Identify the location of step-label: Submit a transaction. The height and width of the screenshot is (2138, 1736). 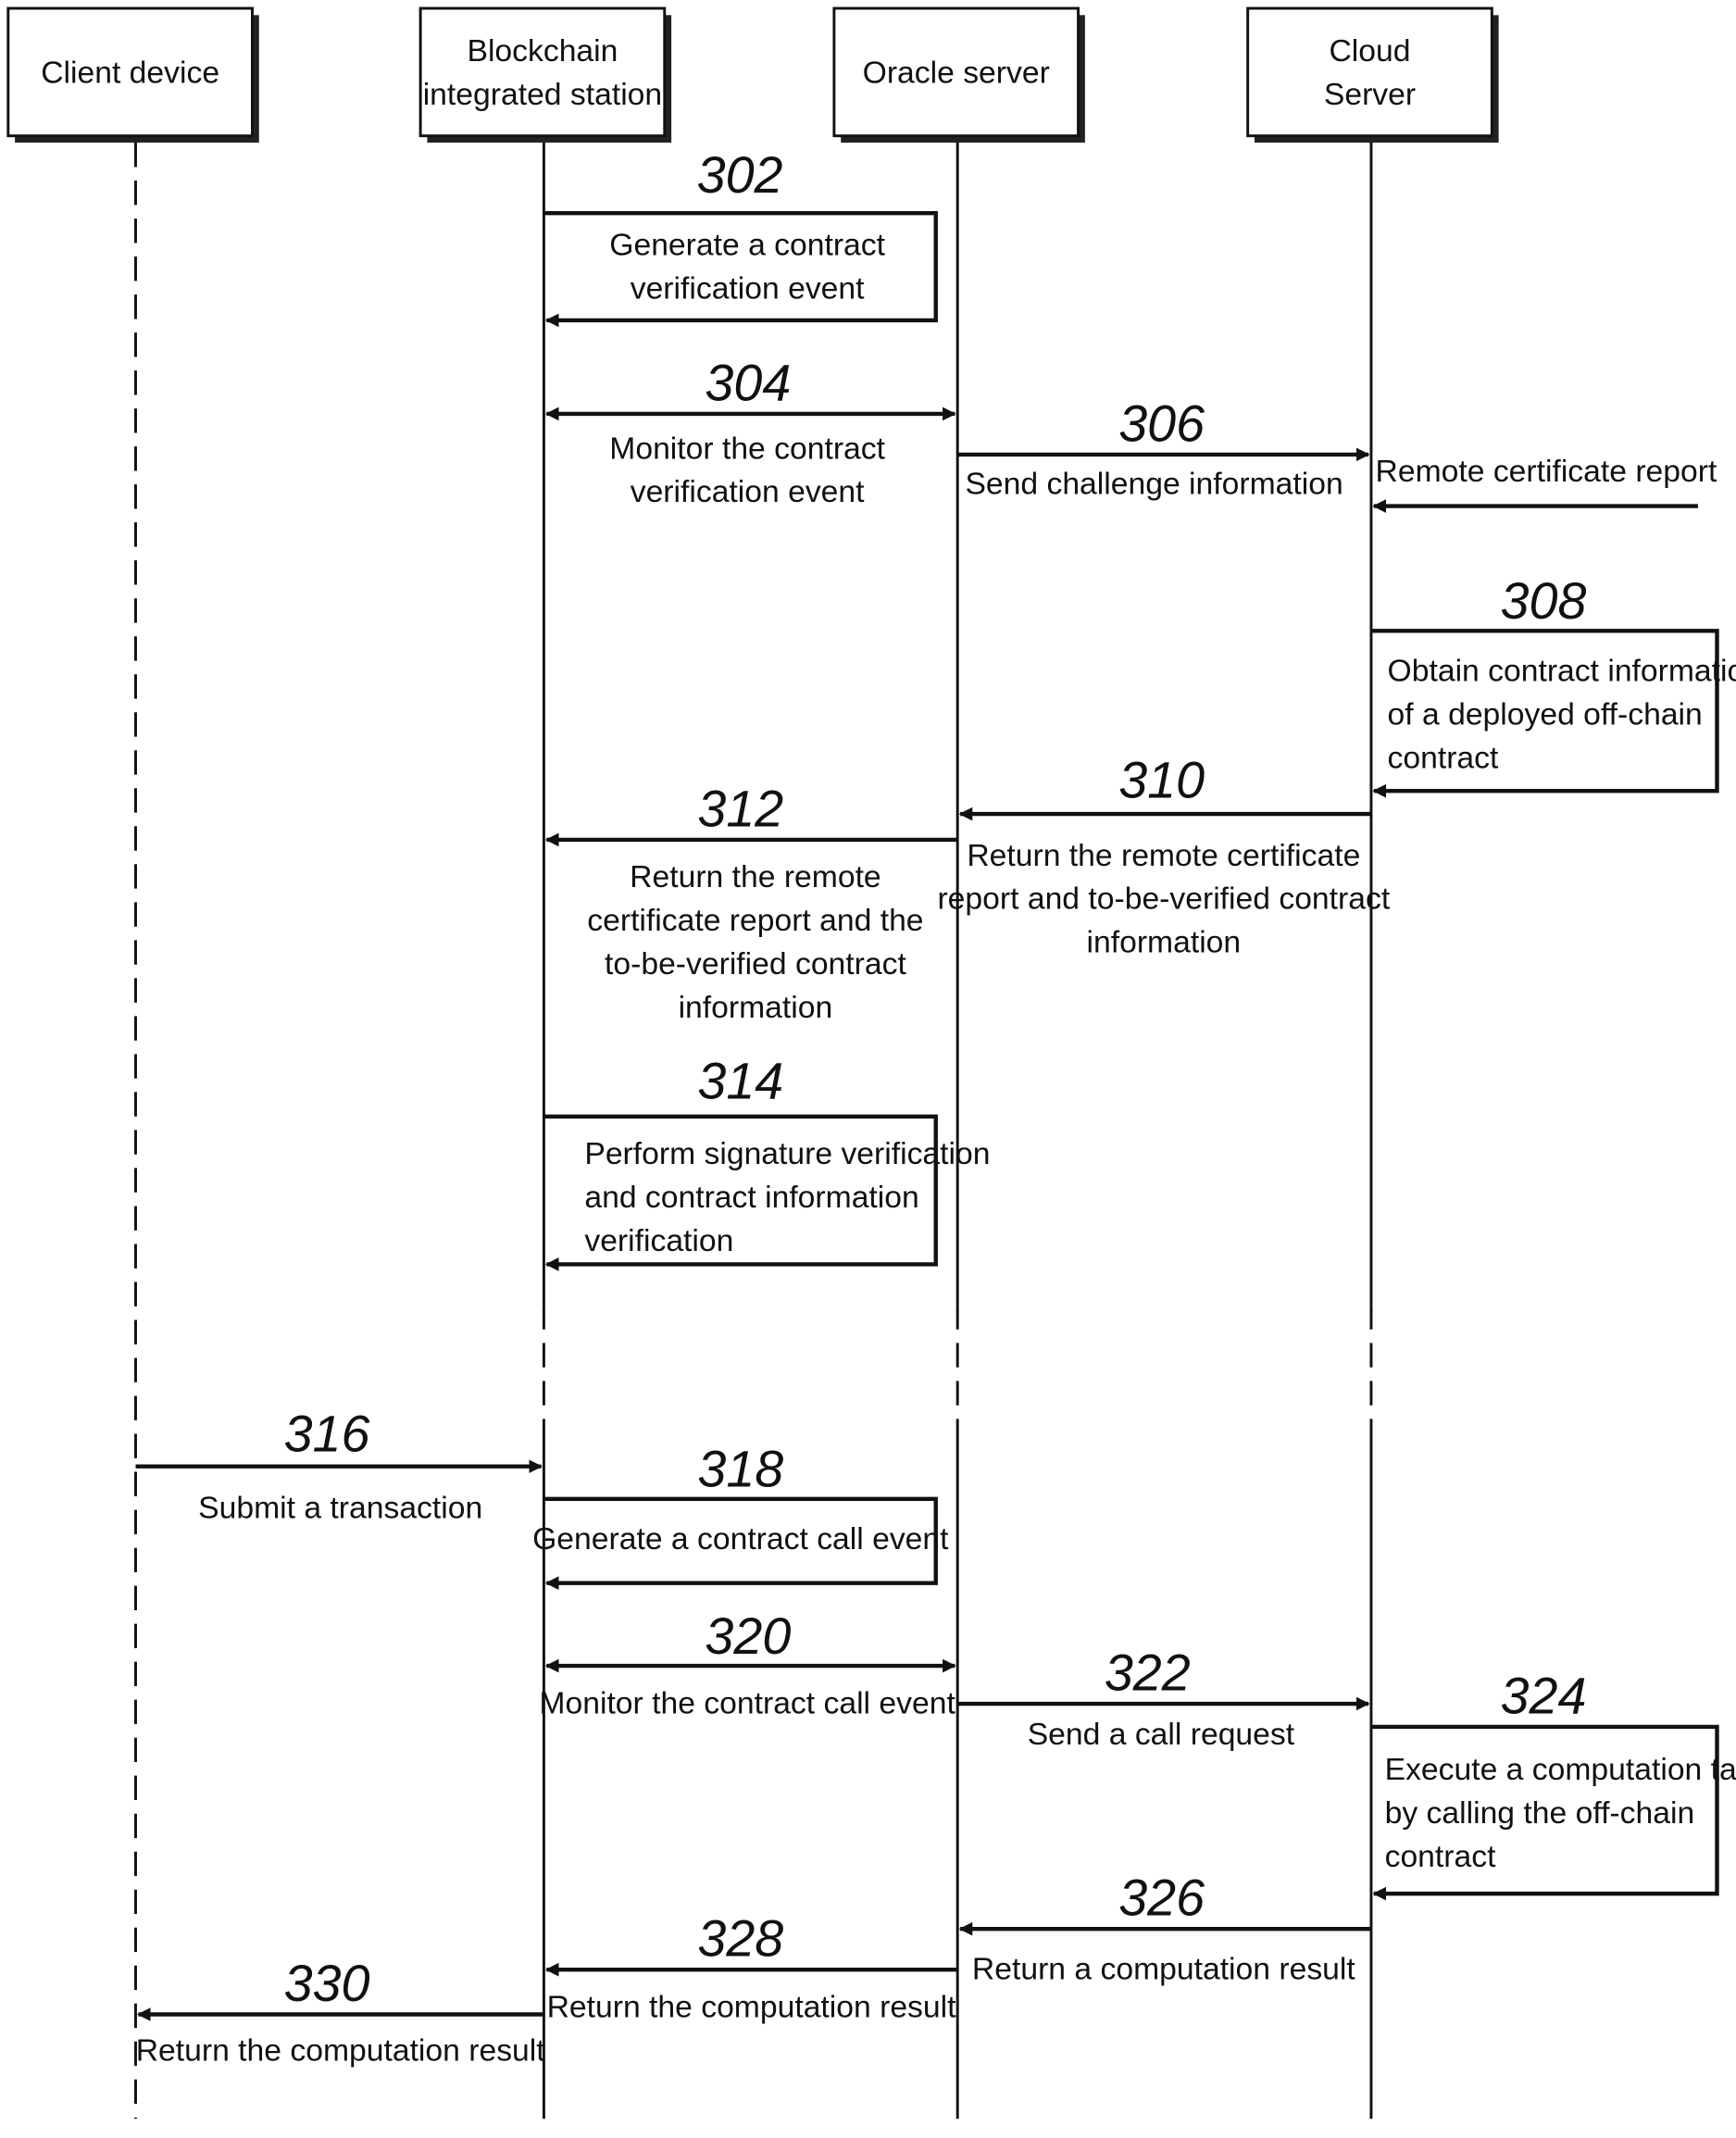
(340, 1508).